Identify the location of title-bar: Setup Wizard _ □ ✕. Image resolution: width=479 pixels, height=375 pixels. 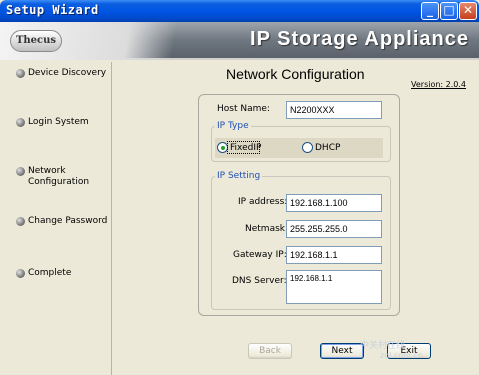
(239, 11).